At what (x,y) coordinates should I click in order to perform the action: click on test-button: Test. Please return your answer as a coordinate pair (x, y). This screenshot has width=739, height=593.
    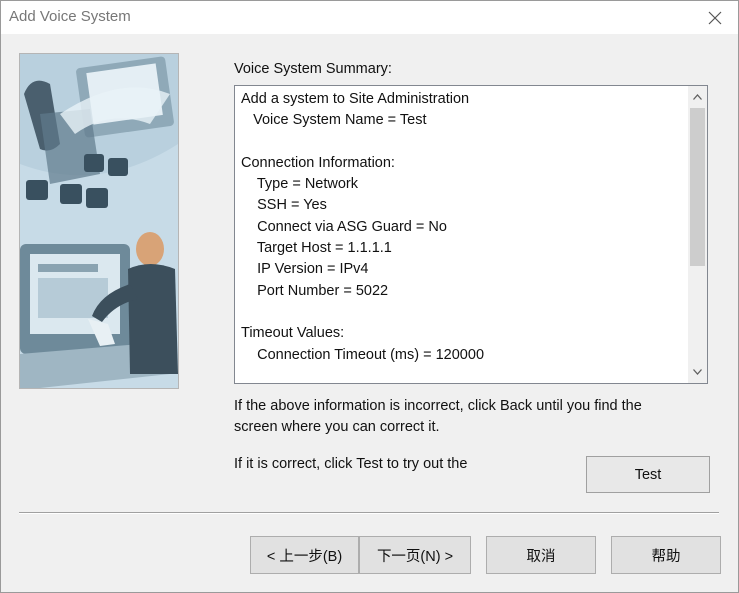
    Looking at the image, I should click on (648, 474).